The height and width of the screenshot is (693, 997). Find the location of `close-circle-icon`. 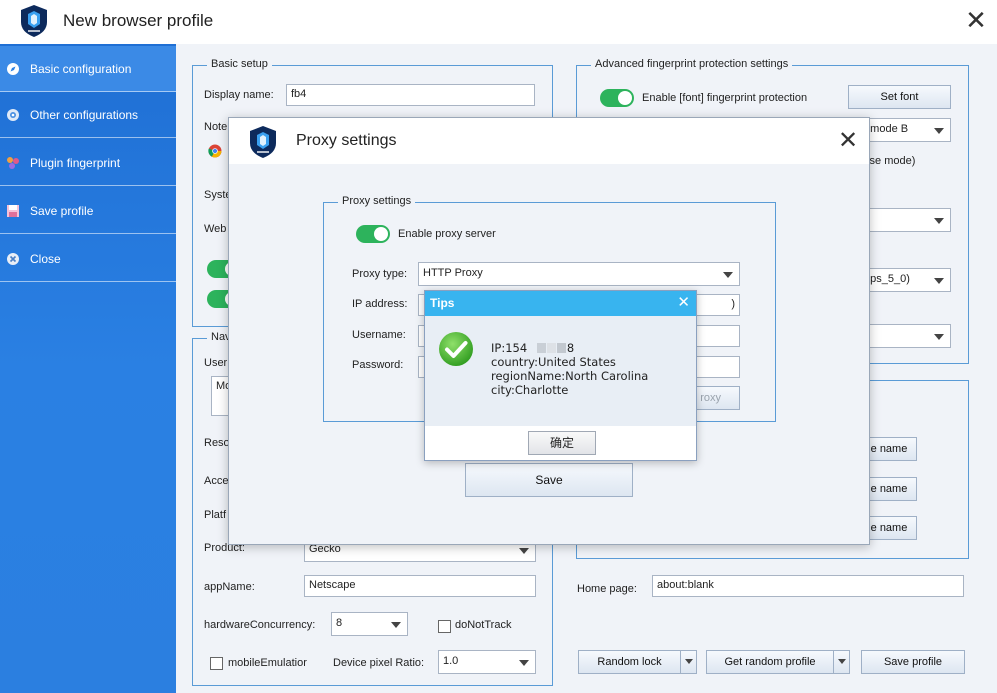

close-circle-icon is located at coordinates (13, 259).